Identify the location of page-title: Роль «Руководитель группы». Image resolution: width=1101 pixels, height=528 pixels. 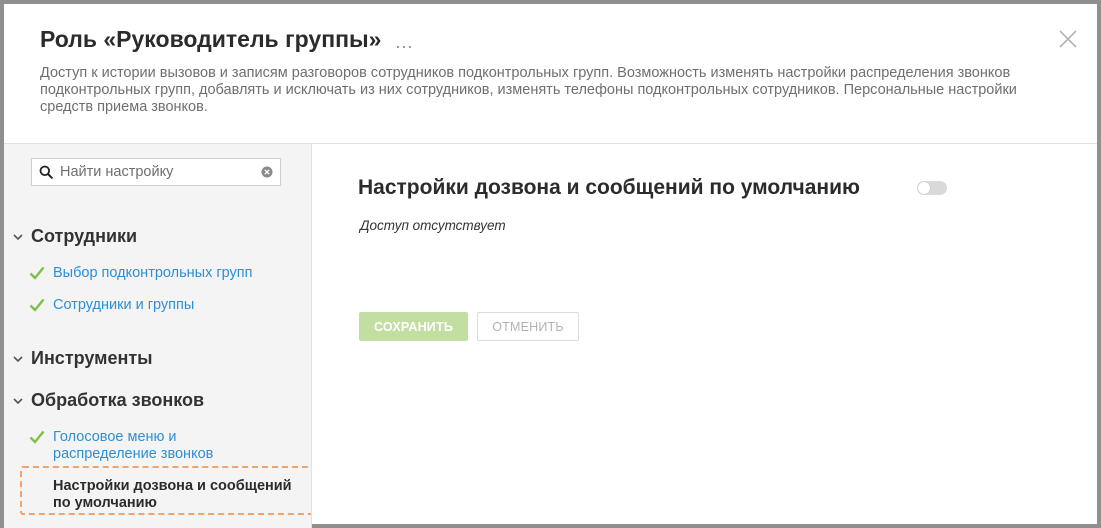
(211, 39).